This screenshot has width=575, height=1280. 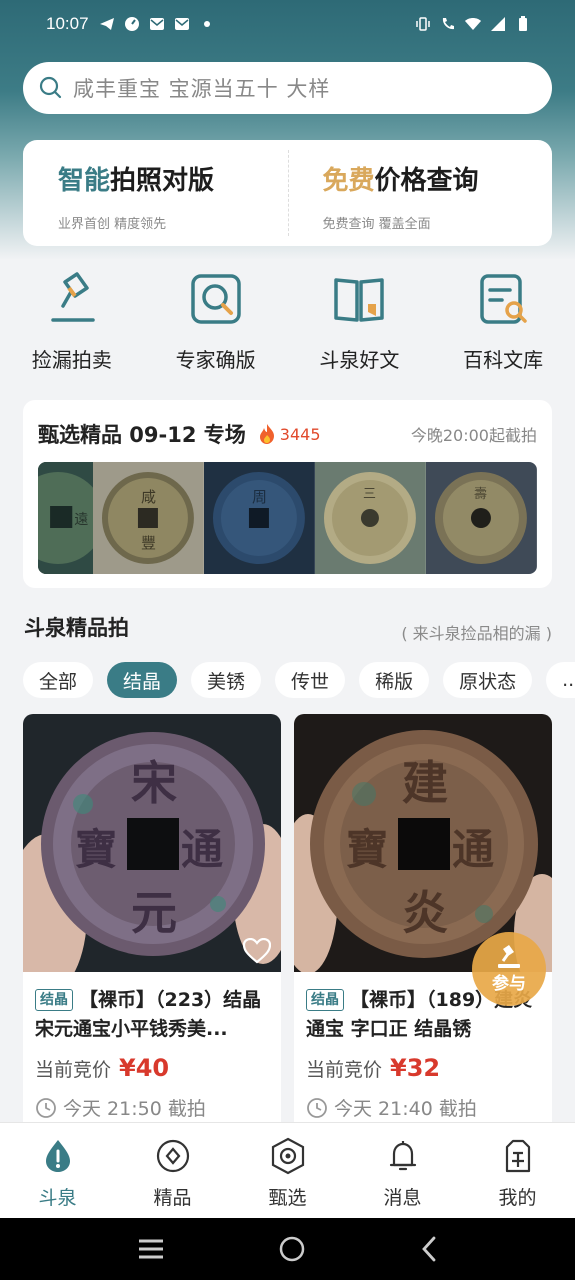 I want to click on diamond-circle-icon, so click(x=172, y=1156).